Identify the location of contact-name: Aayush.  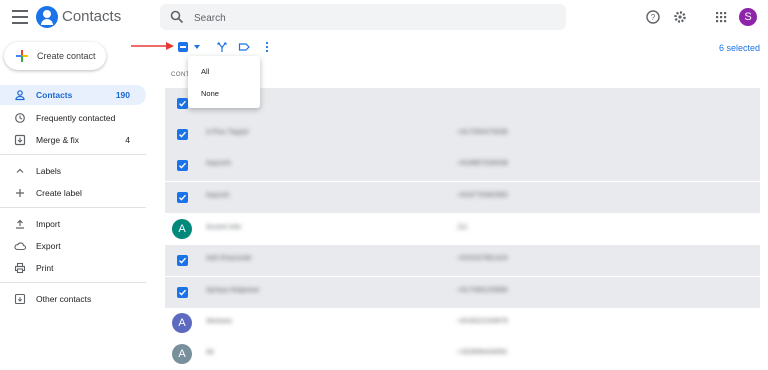
(218, 195).